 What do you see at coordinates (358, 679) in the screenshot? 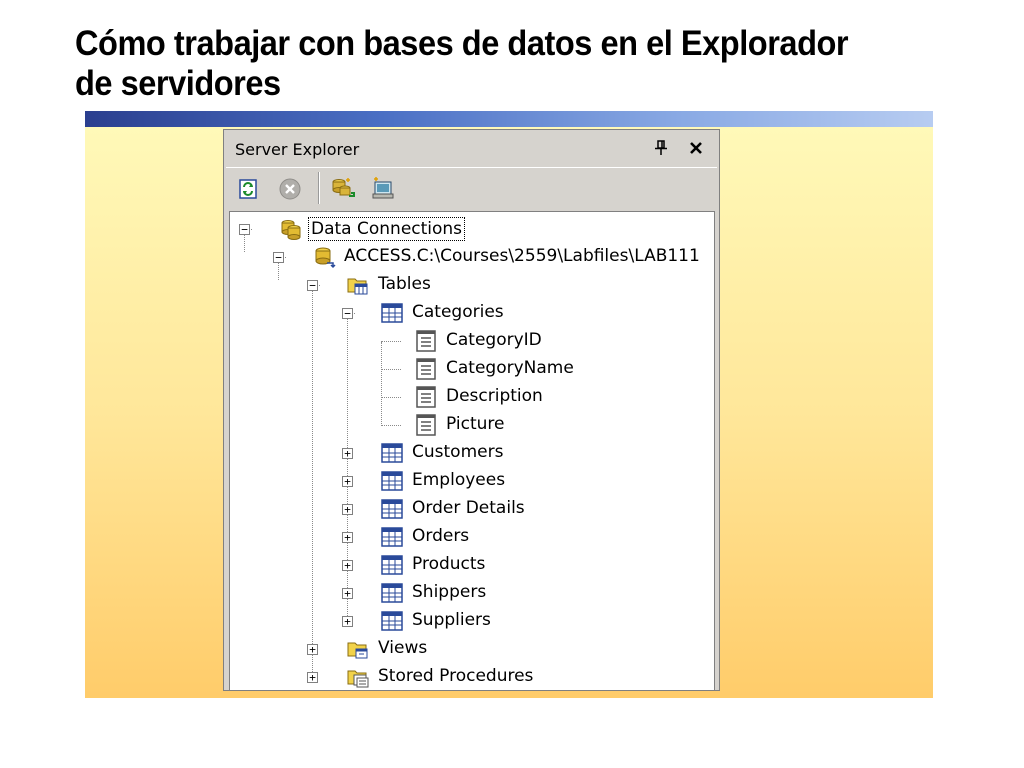
I see `stored-procedures-folder-icon` at bounding box center [358, 679].